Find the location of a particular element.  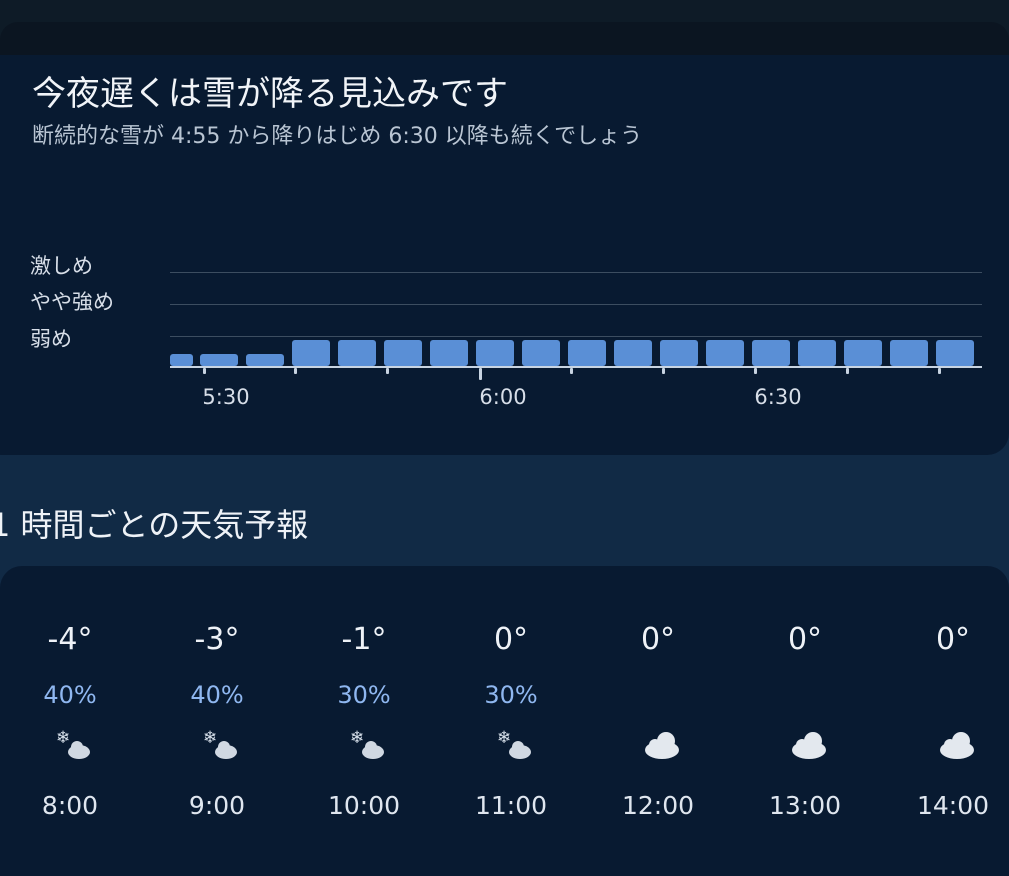

hour-time: 13:00 is located at coordinates (805, 805).